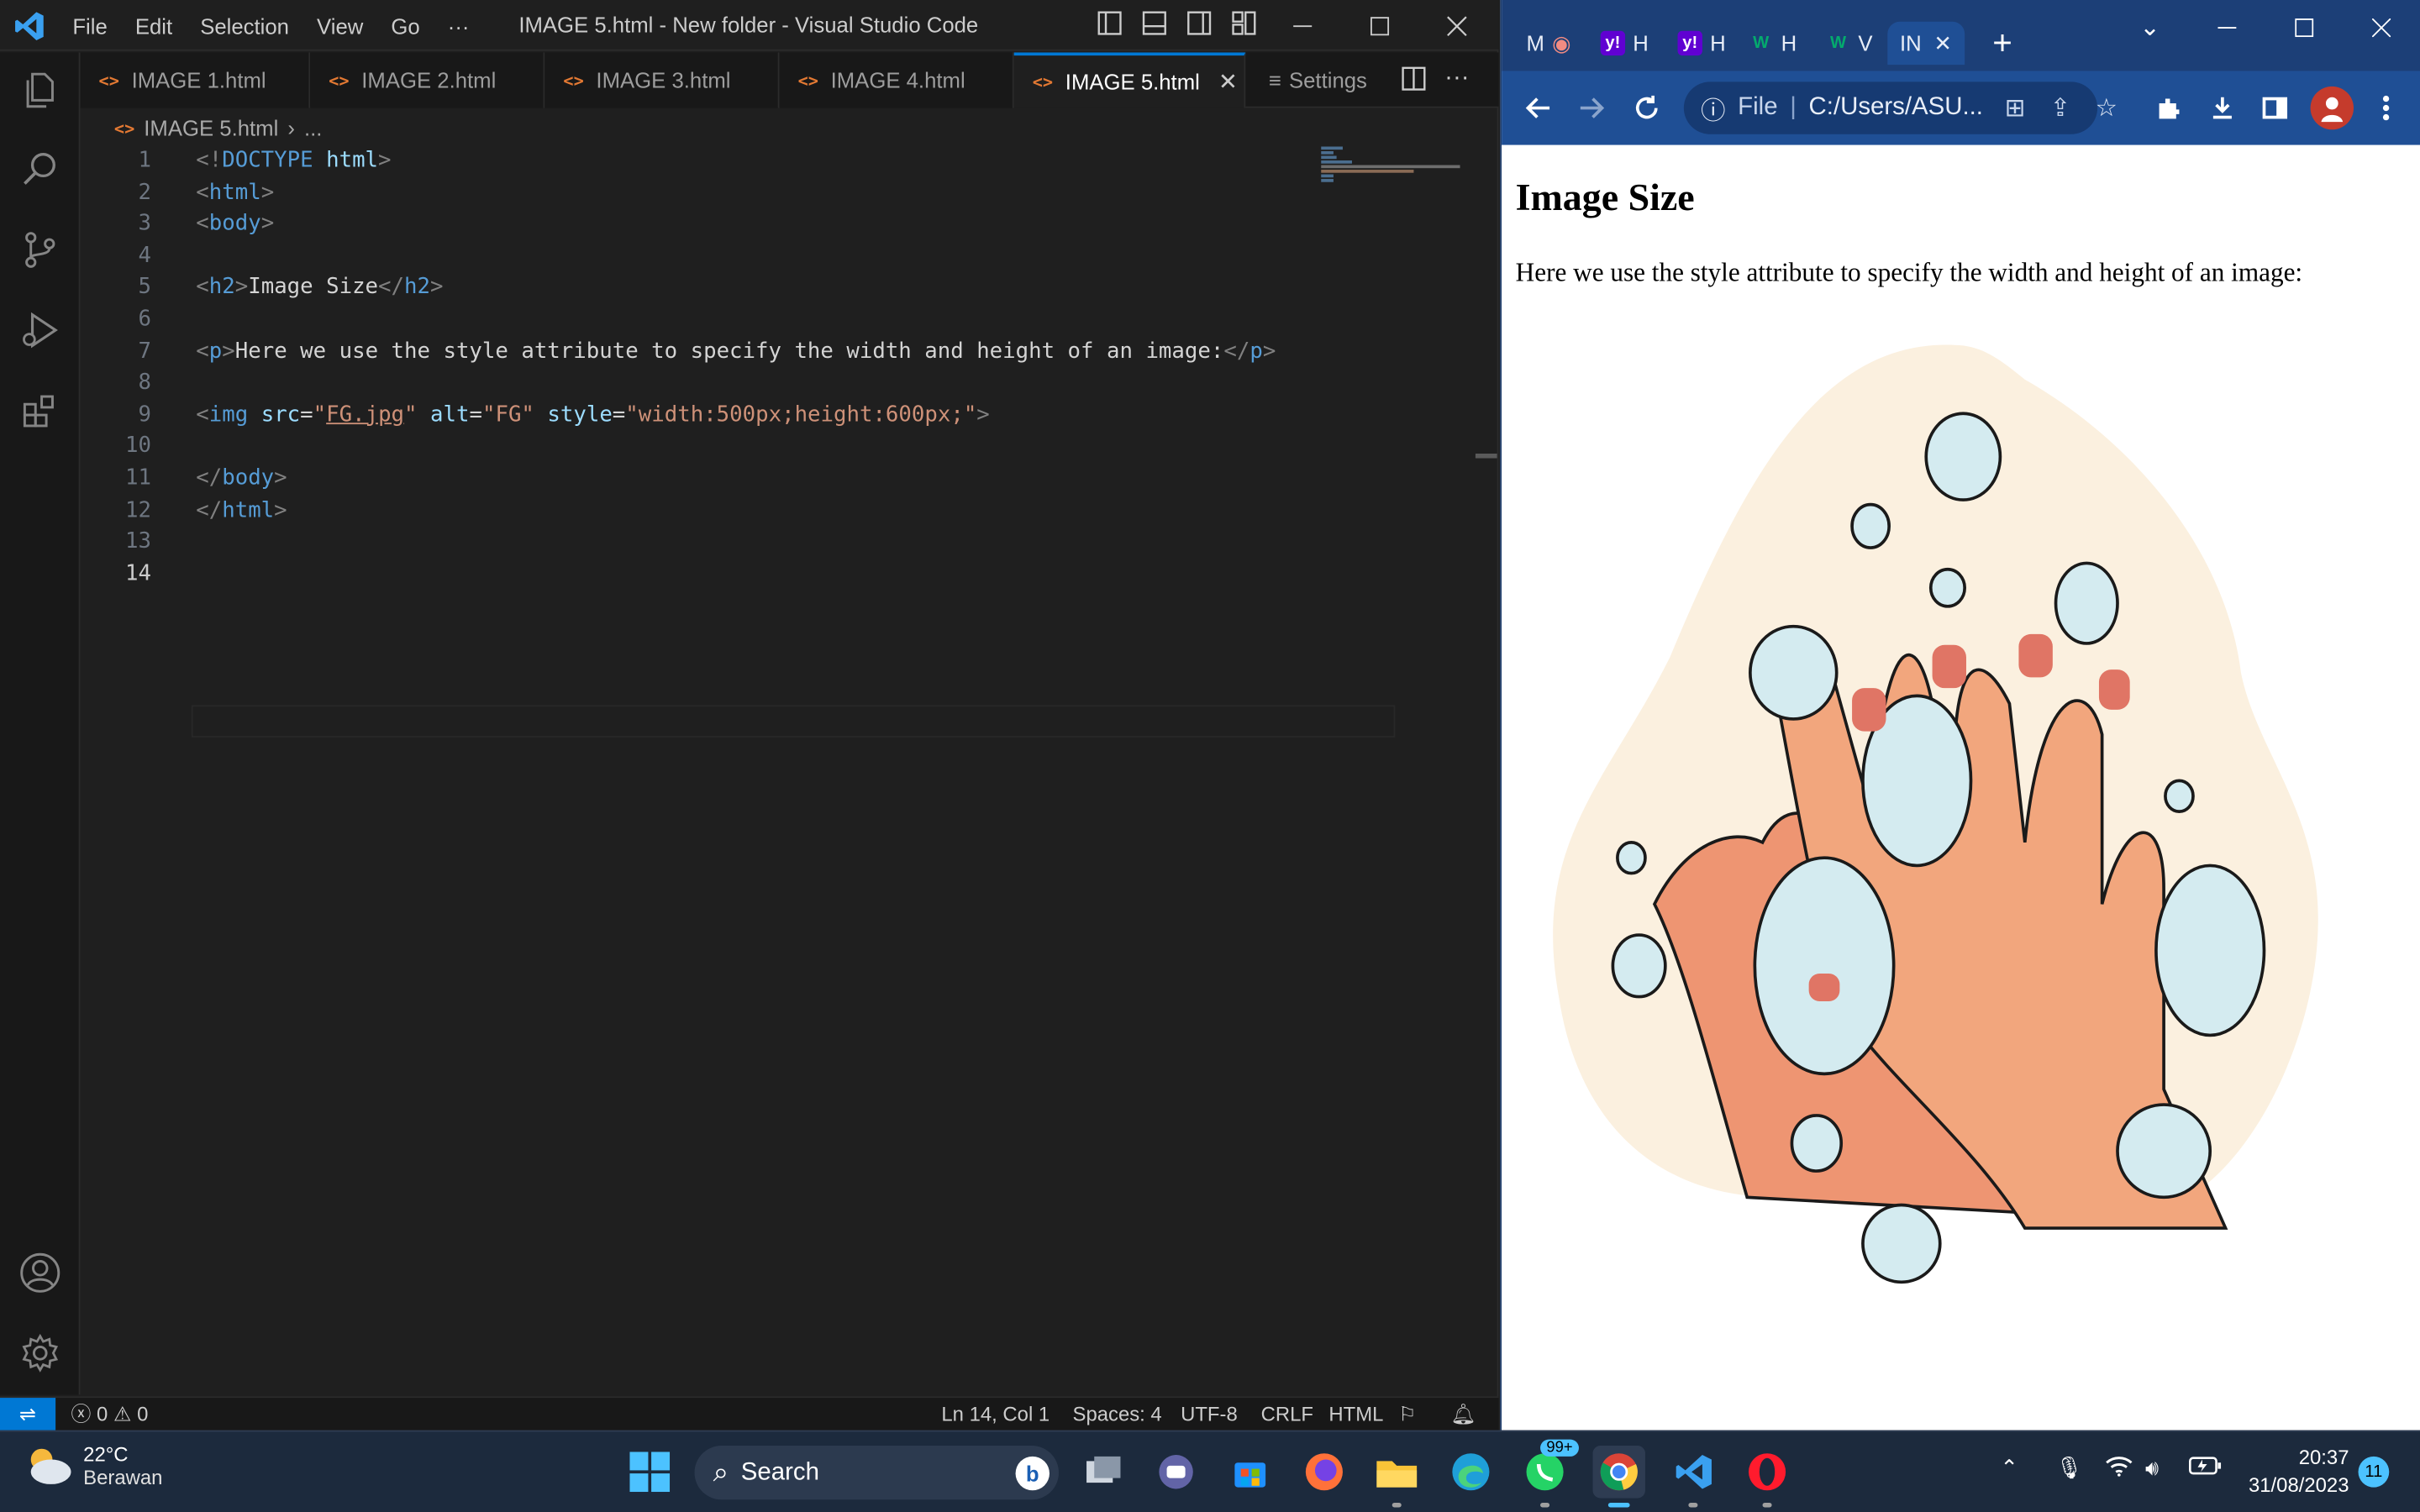 Image resolution: width=2420 pixels, height=1512 pixels. I want to click on bookmark-star-icon: ☆, so click(2107, 107).